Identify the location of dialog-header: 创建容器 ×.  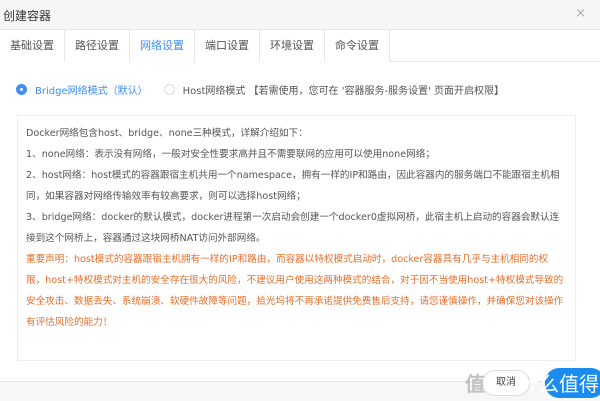
(300, 15).